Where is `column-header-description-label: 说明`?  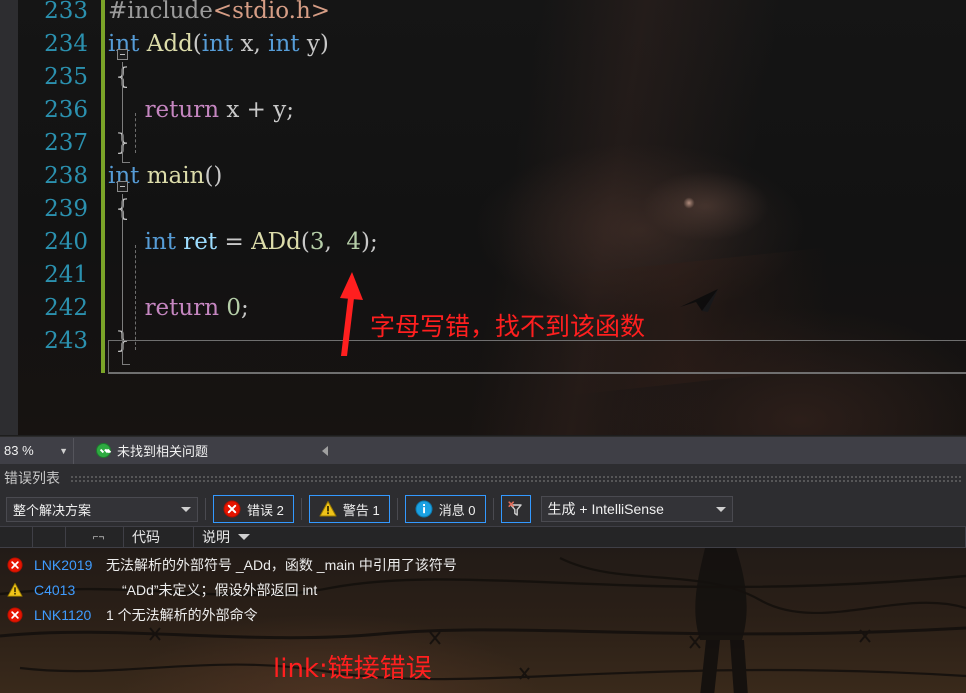 column-header-description-label: 说明 is located at coordinates (216, 537).